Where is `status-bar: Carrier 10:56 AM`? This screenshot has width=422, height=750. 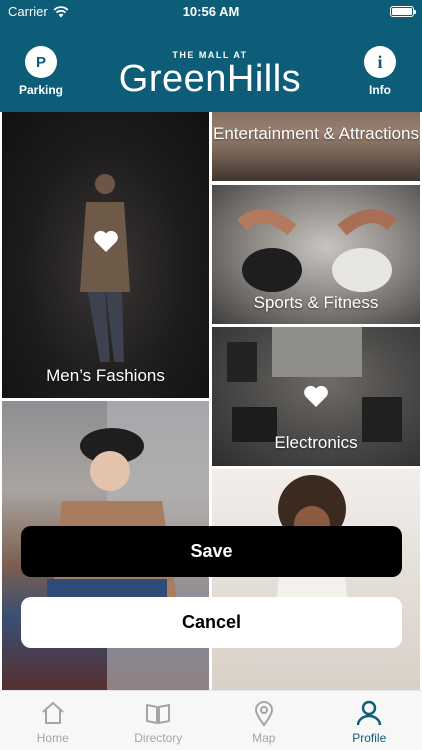 status-bar: Carrier 10:56 AM is located at coordinates (211, 12).